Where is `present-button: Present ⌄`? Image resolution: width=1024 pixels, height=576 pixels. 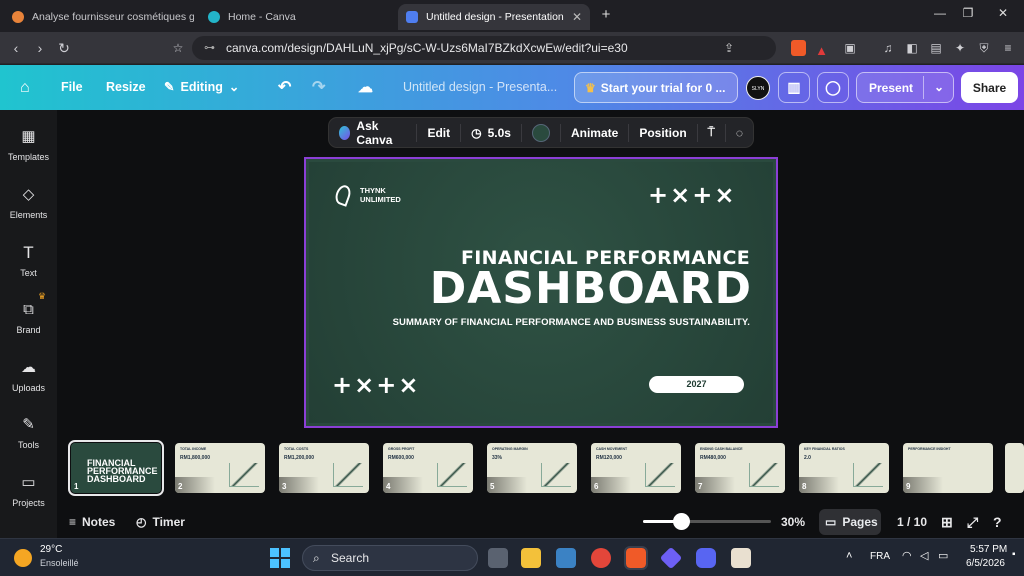 present-button: Present ⌄ is located at coordinates (905, 87).